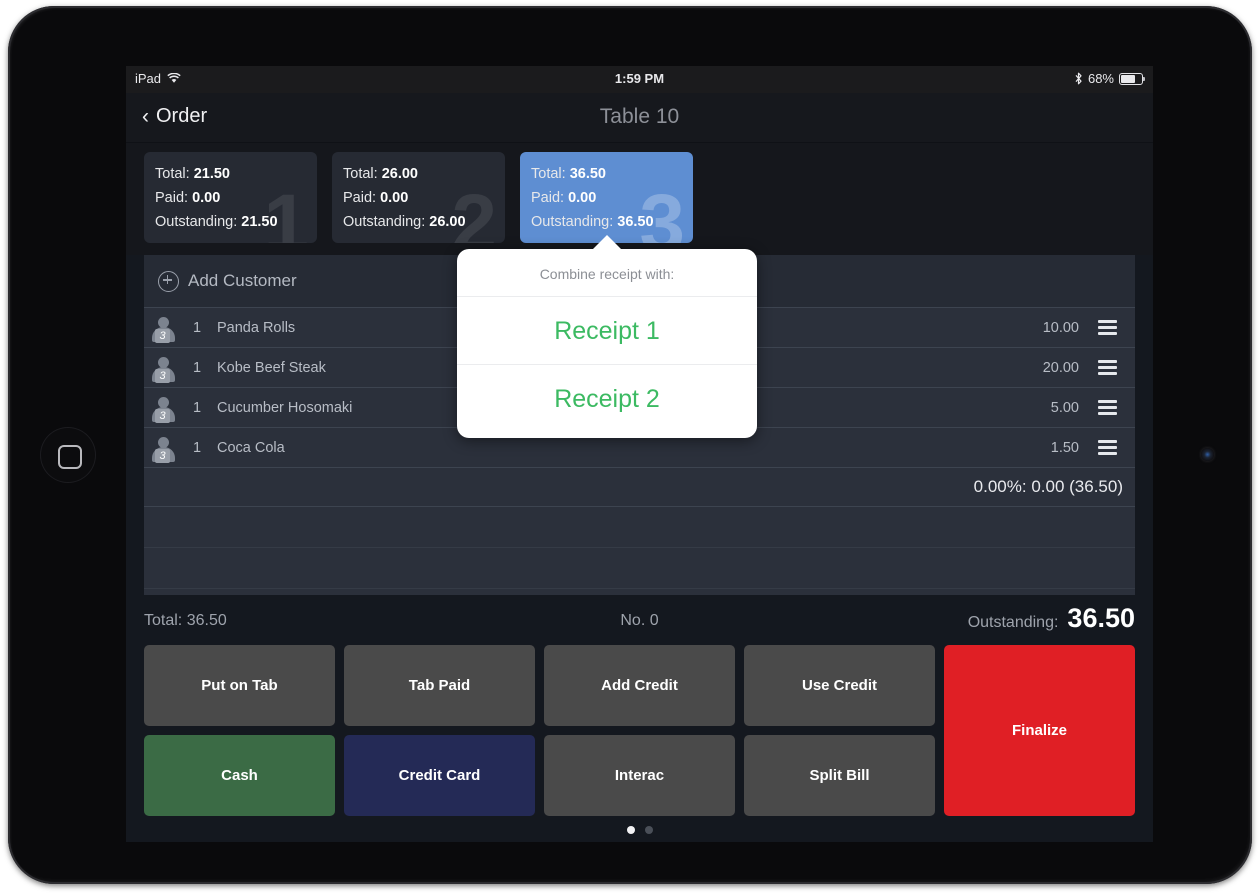 The width and height of the screenshot is (1260, 895). What do you see at coordinates (399, 174) in the screenshot?
I see `receipt-total-value: 26.00` at bounding box center [399, 174].